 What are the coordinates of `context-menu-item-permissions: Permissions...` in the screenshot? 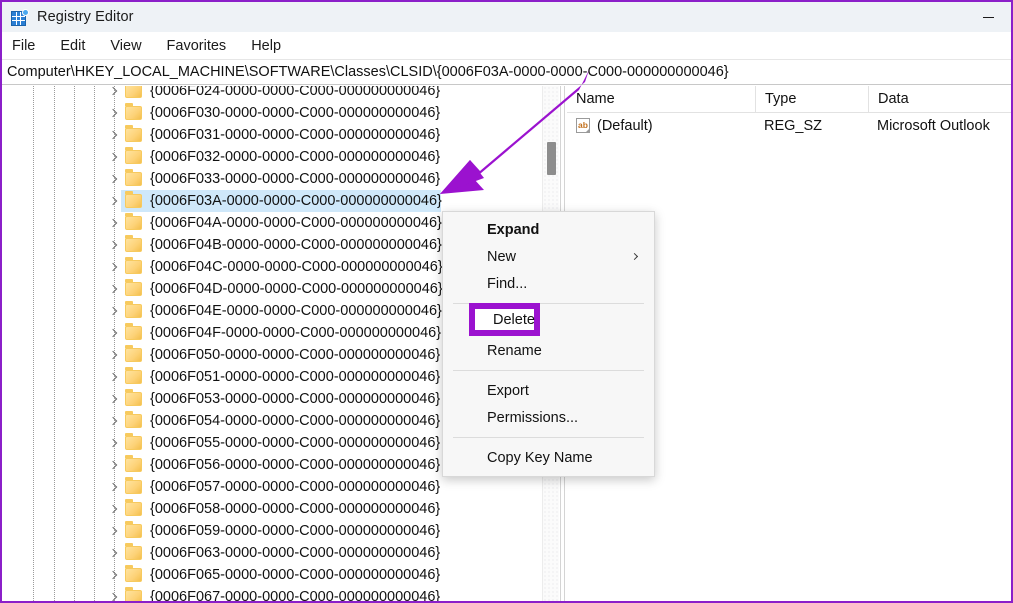 It's located at (548, 417).